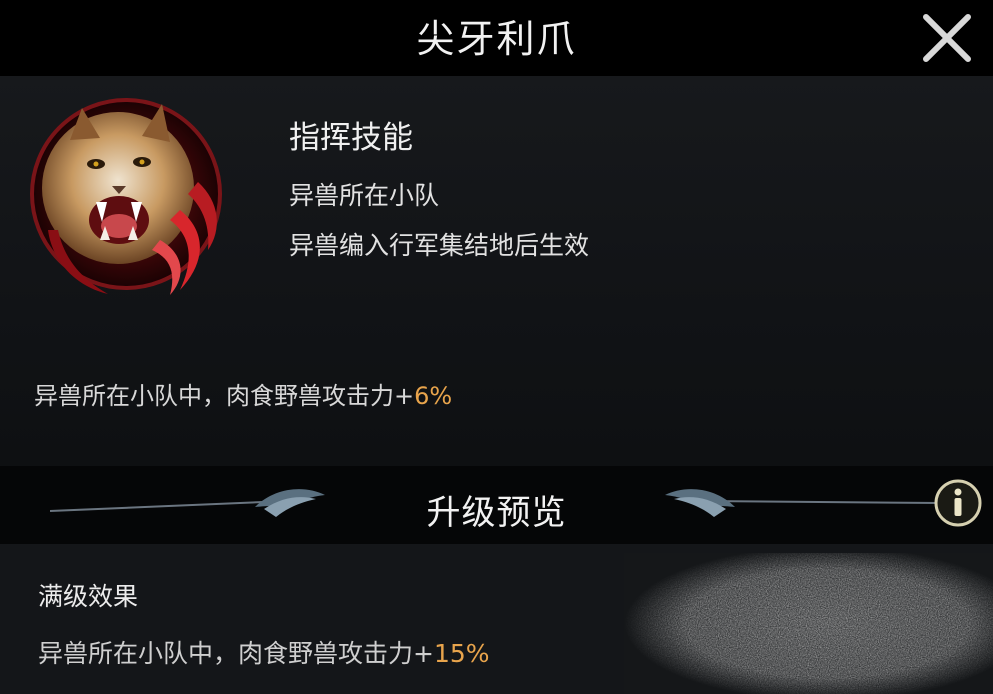 This screenshot has width=993, height=694. I want to click on close-icon, so click(947, 38).